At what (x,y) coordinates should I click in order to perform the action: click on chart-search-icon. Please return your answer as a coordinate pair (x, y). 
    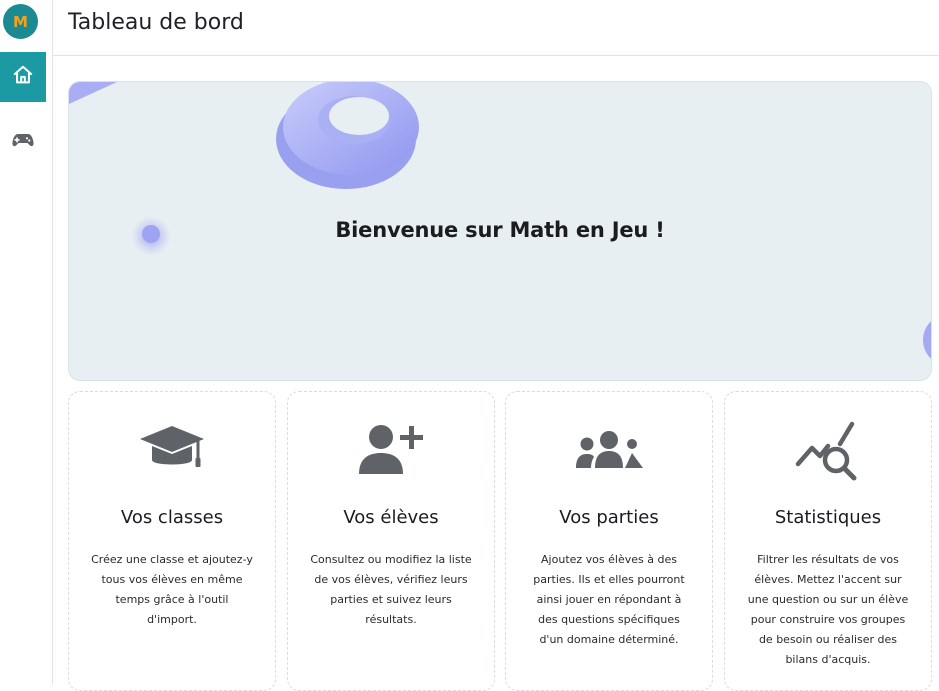
    Looking at the image, I should click on (828, 452).